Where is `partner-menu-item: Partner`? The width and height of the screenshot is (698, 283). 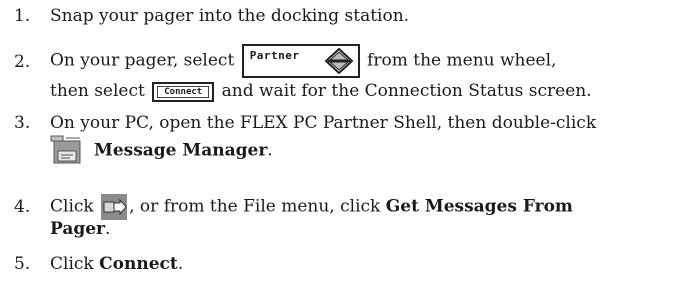 partner-menu-item: Partner is located at coordinates (300, 61).